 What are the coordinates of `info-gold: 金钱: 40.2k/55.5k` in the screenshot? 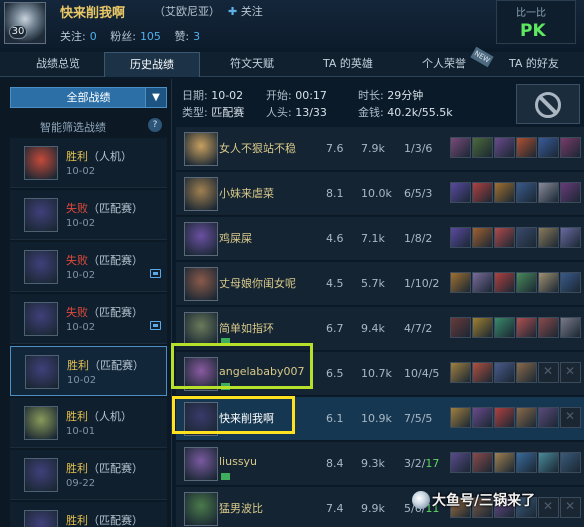 It's located at (405, 112).